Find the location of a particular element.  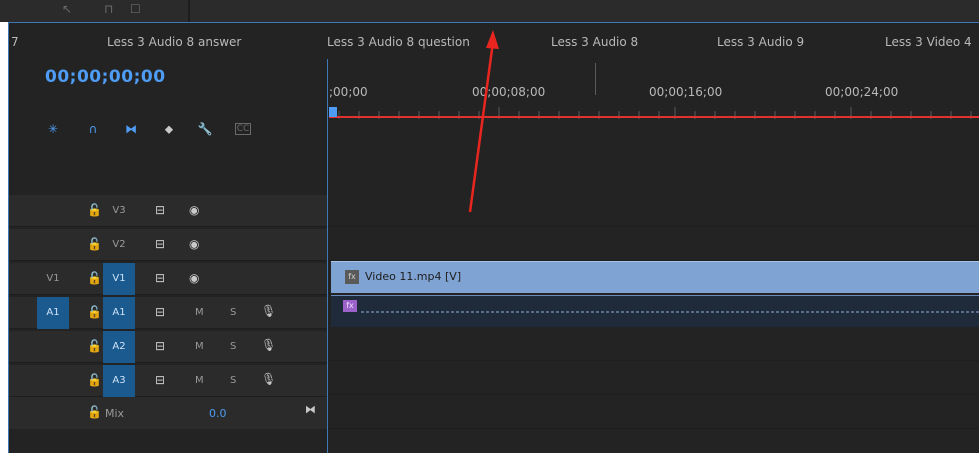

lane-a2 is located at coordinates (654, 345).